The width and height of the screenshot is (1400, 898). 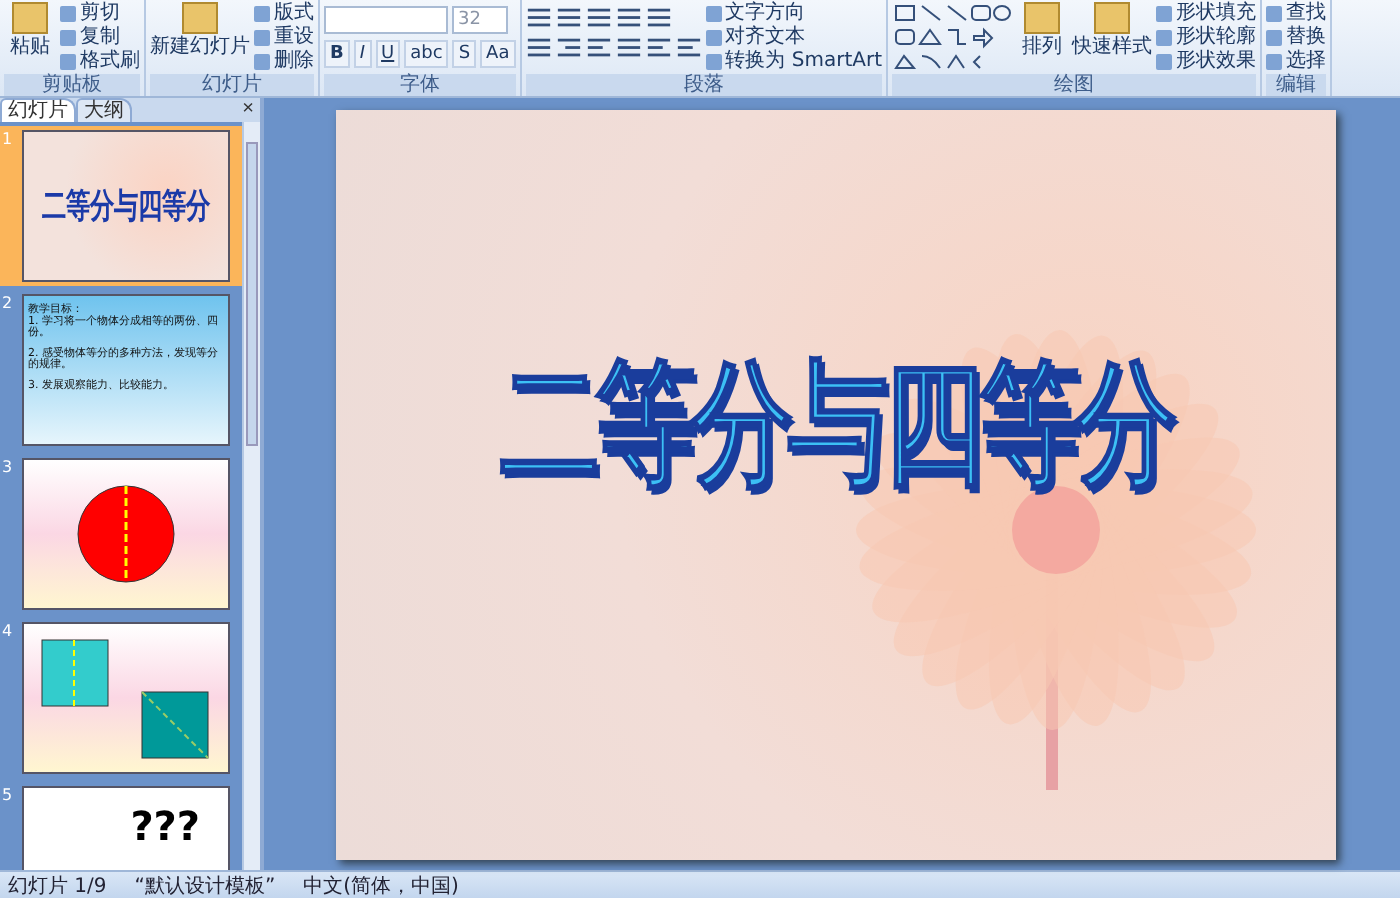 I want to click on format-button: I, so click(x=362, y=54).